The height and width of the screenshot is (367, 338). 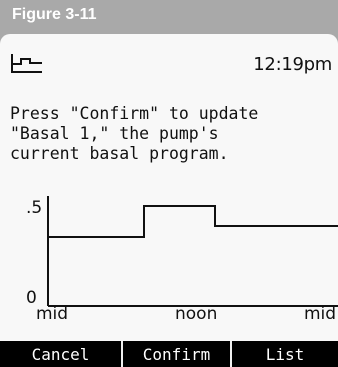 I want to click on message-line: "Basal 1," the pump's, so click(x=114, y=133).